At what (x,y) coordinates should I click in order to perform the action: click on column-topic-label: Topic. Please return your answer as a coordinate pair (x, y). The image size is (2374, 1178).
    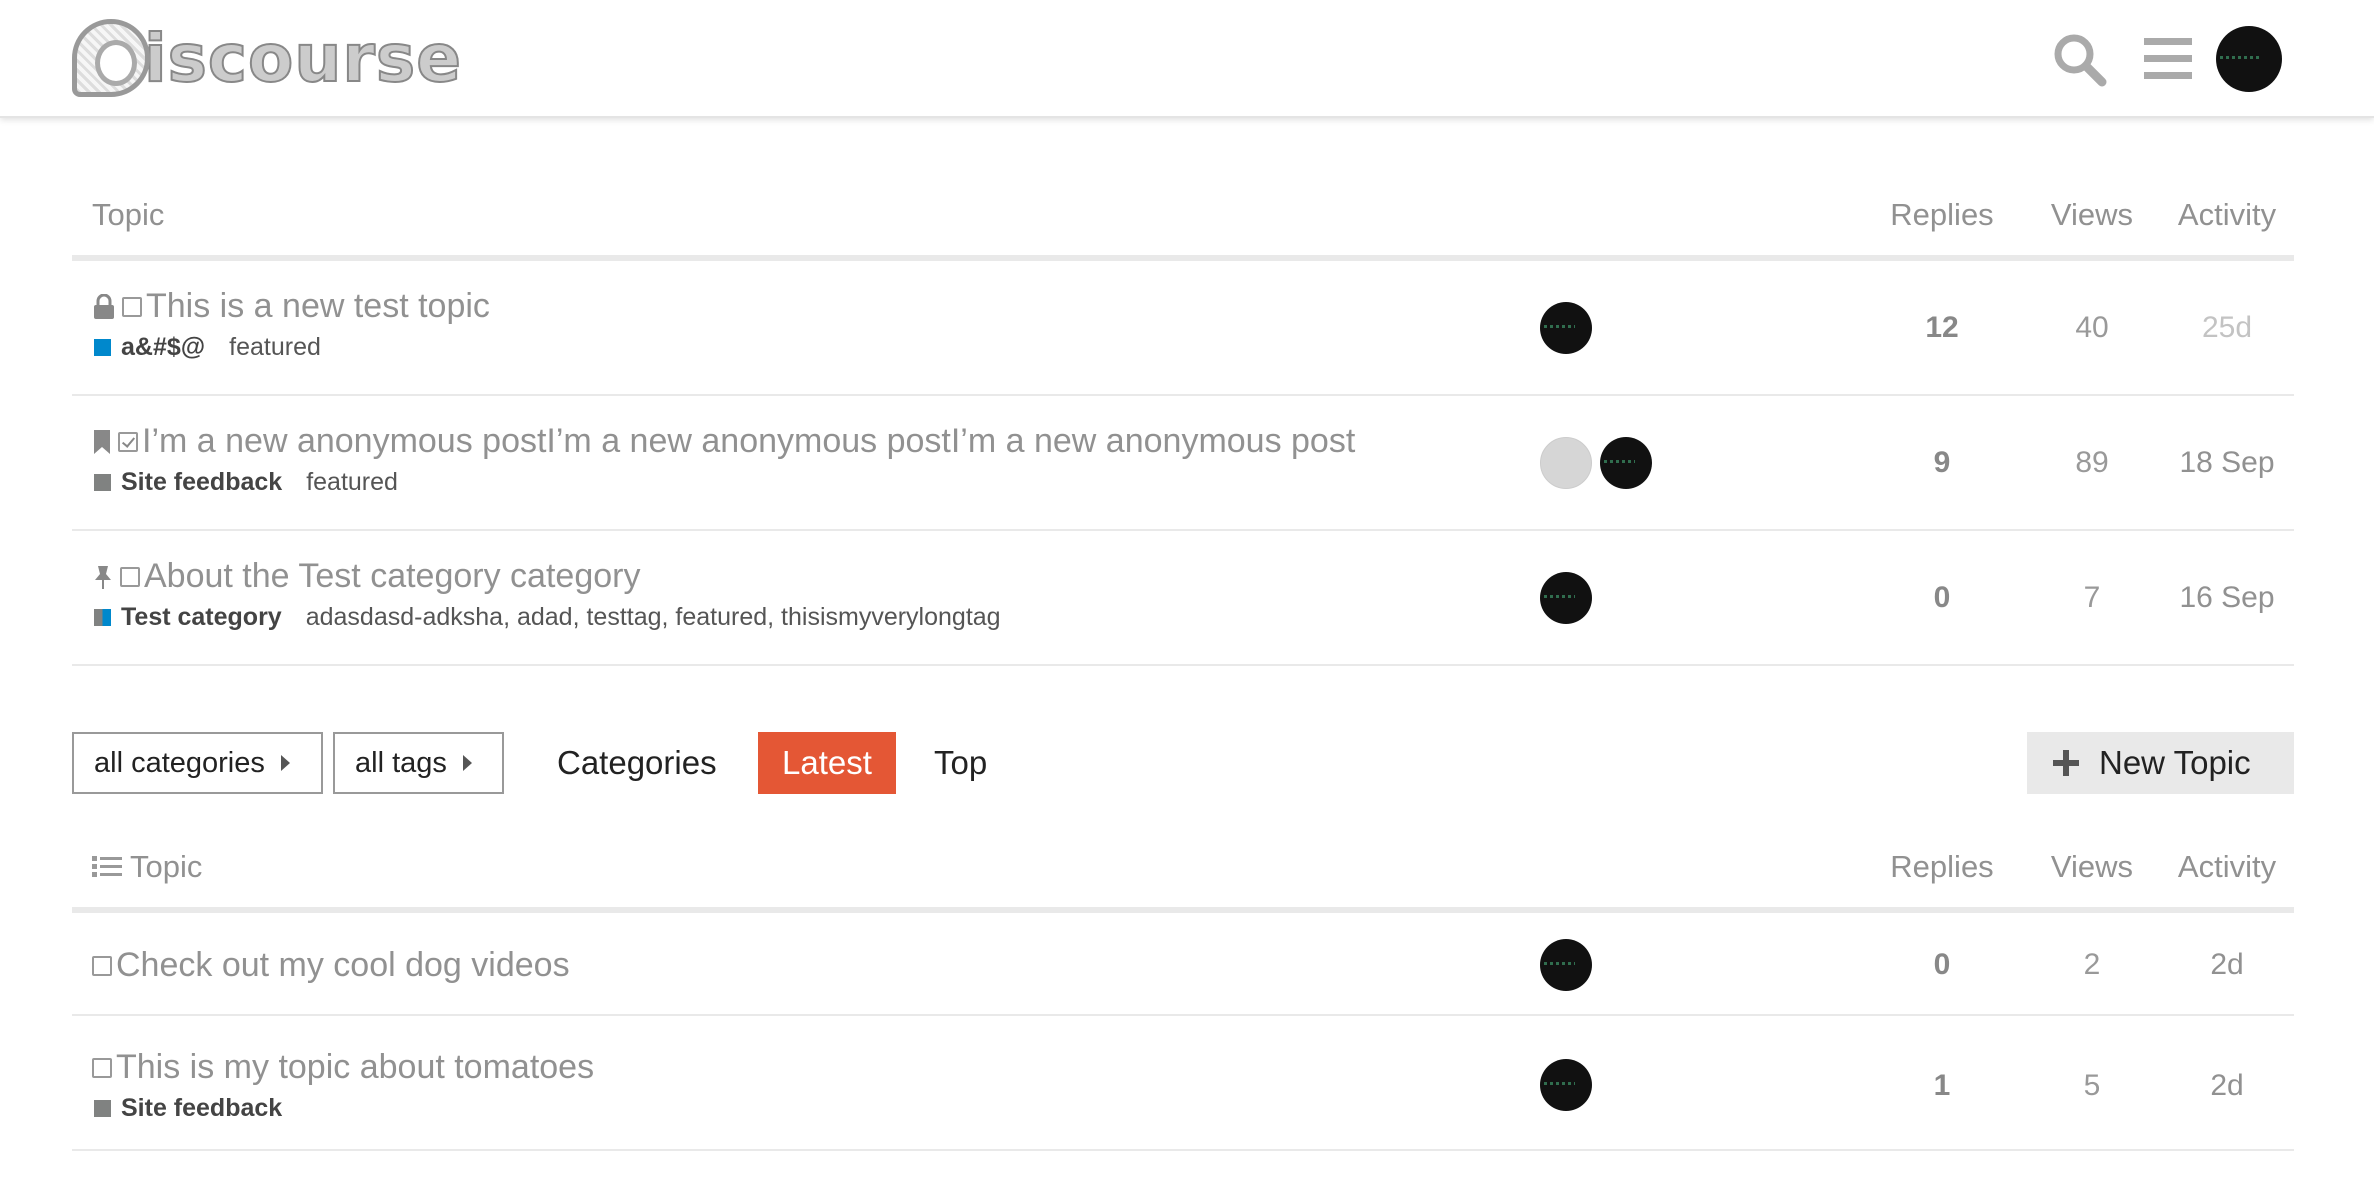
    Looking at the image, I should click on (166, 866).